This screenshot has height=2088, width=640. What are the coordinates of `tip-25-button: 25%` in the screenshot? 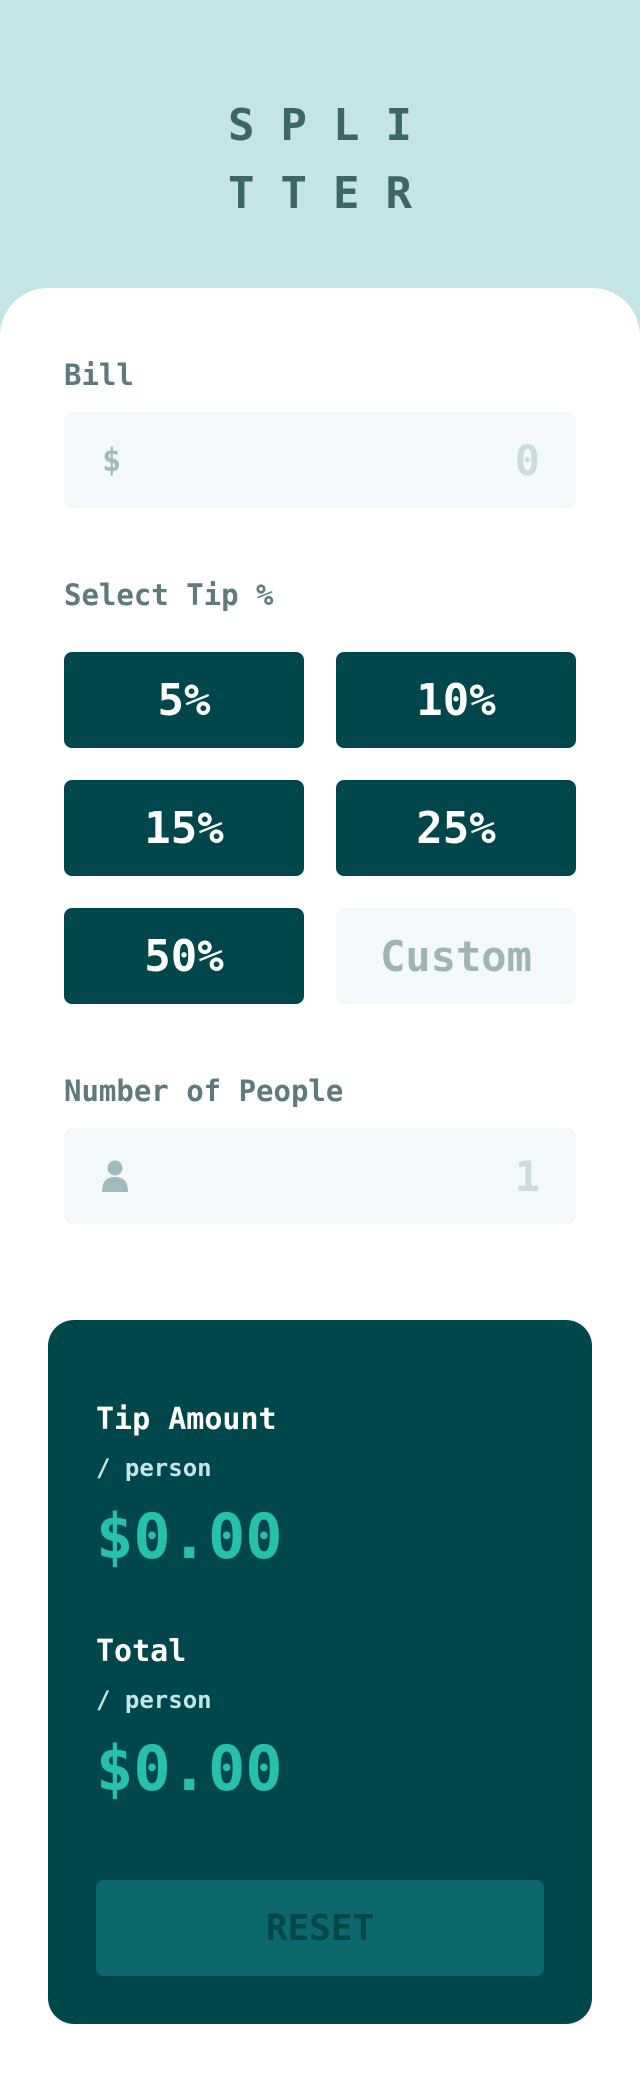 It's located at (456, 828).